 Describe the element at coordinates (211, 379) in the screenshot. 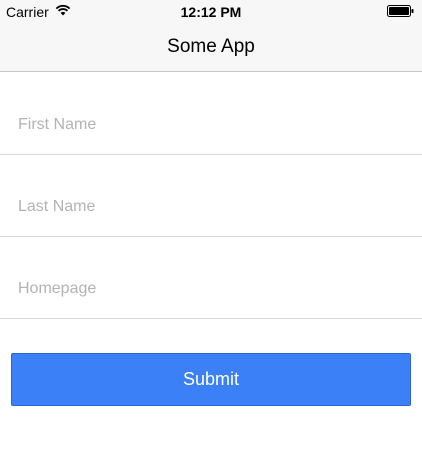

I see `submit-button: Submit` at that location.